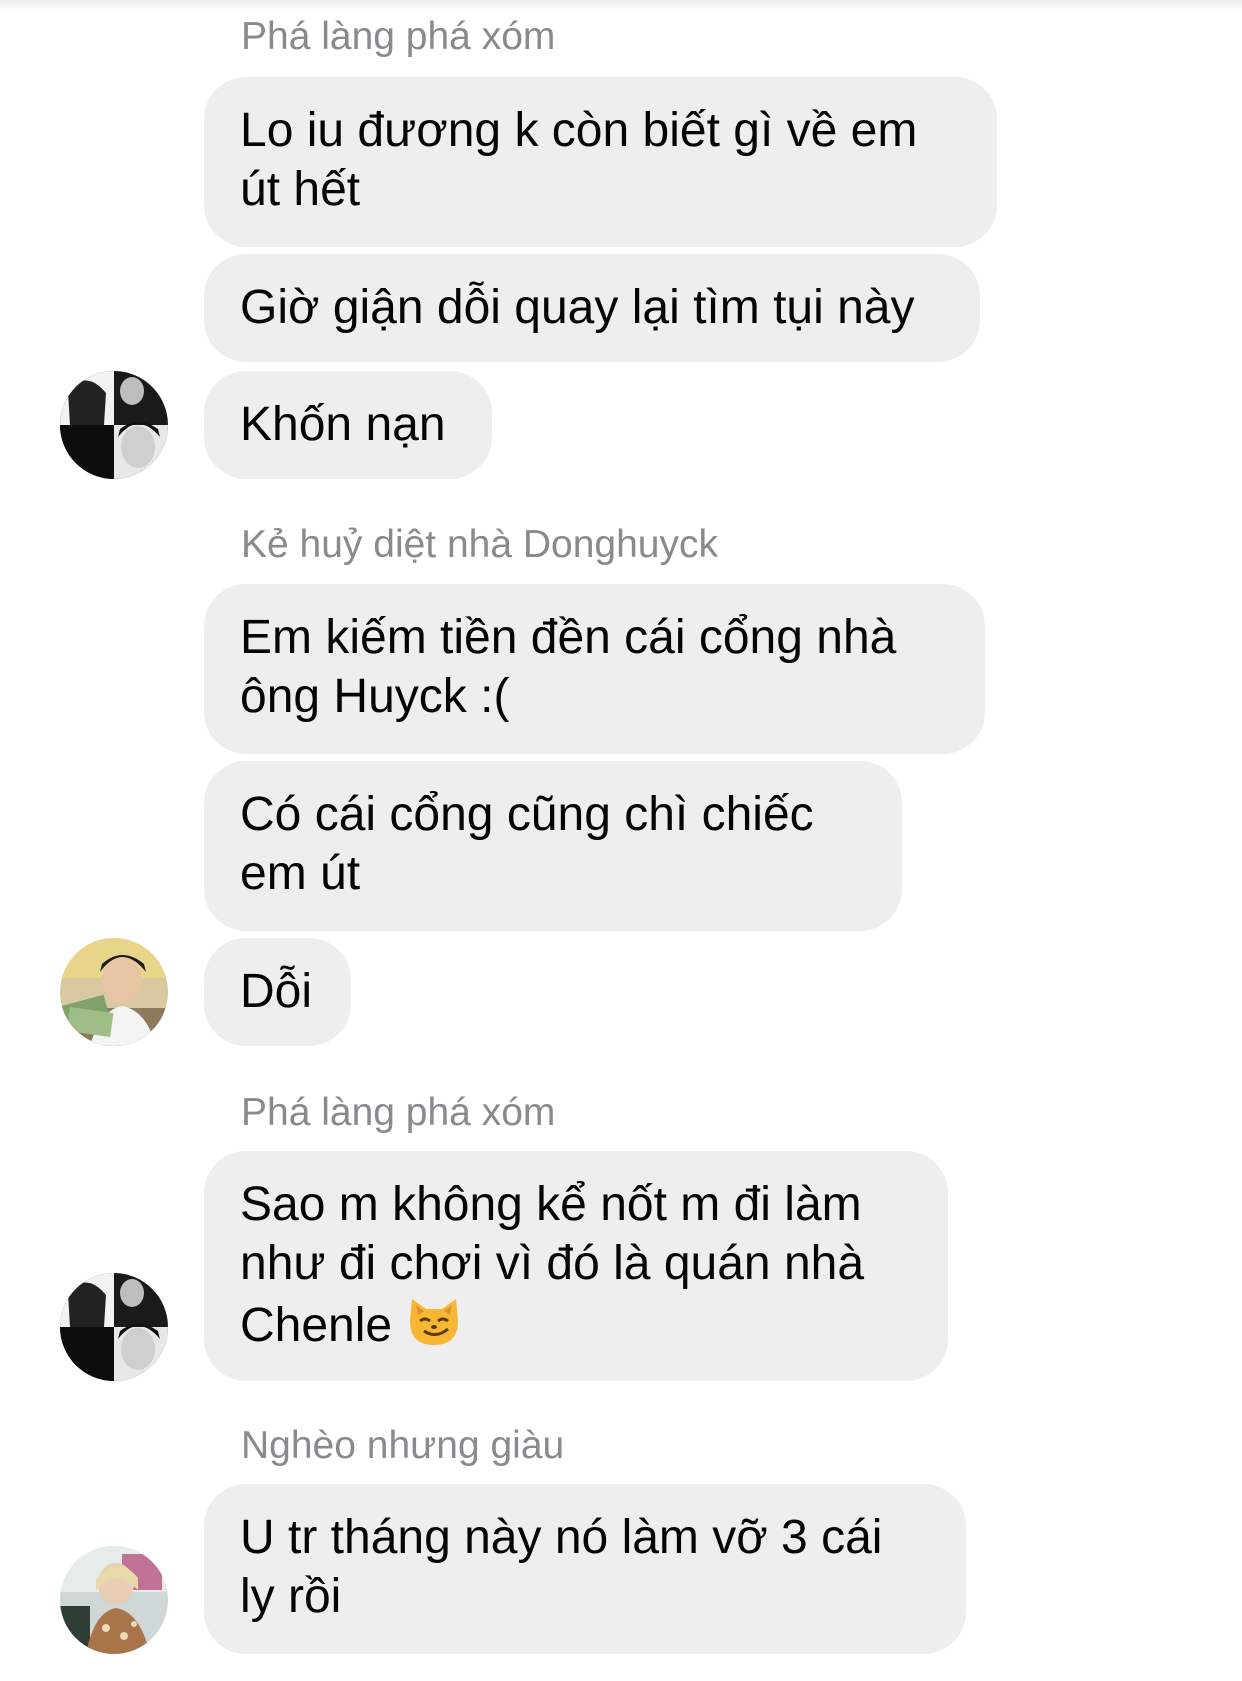  Describe the element at coordinates (403, 1445) in the screenshot. I see `sender-name: Nghèo nhưng giàu` at that location.